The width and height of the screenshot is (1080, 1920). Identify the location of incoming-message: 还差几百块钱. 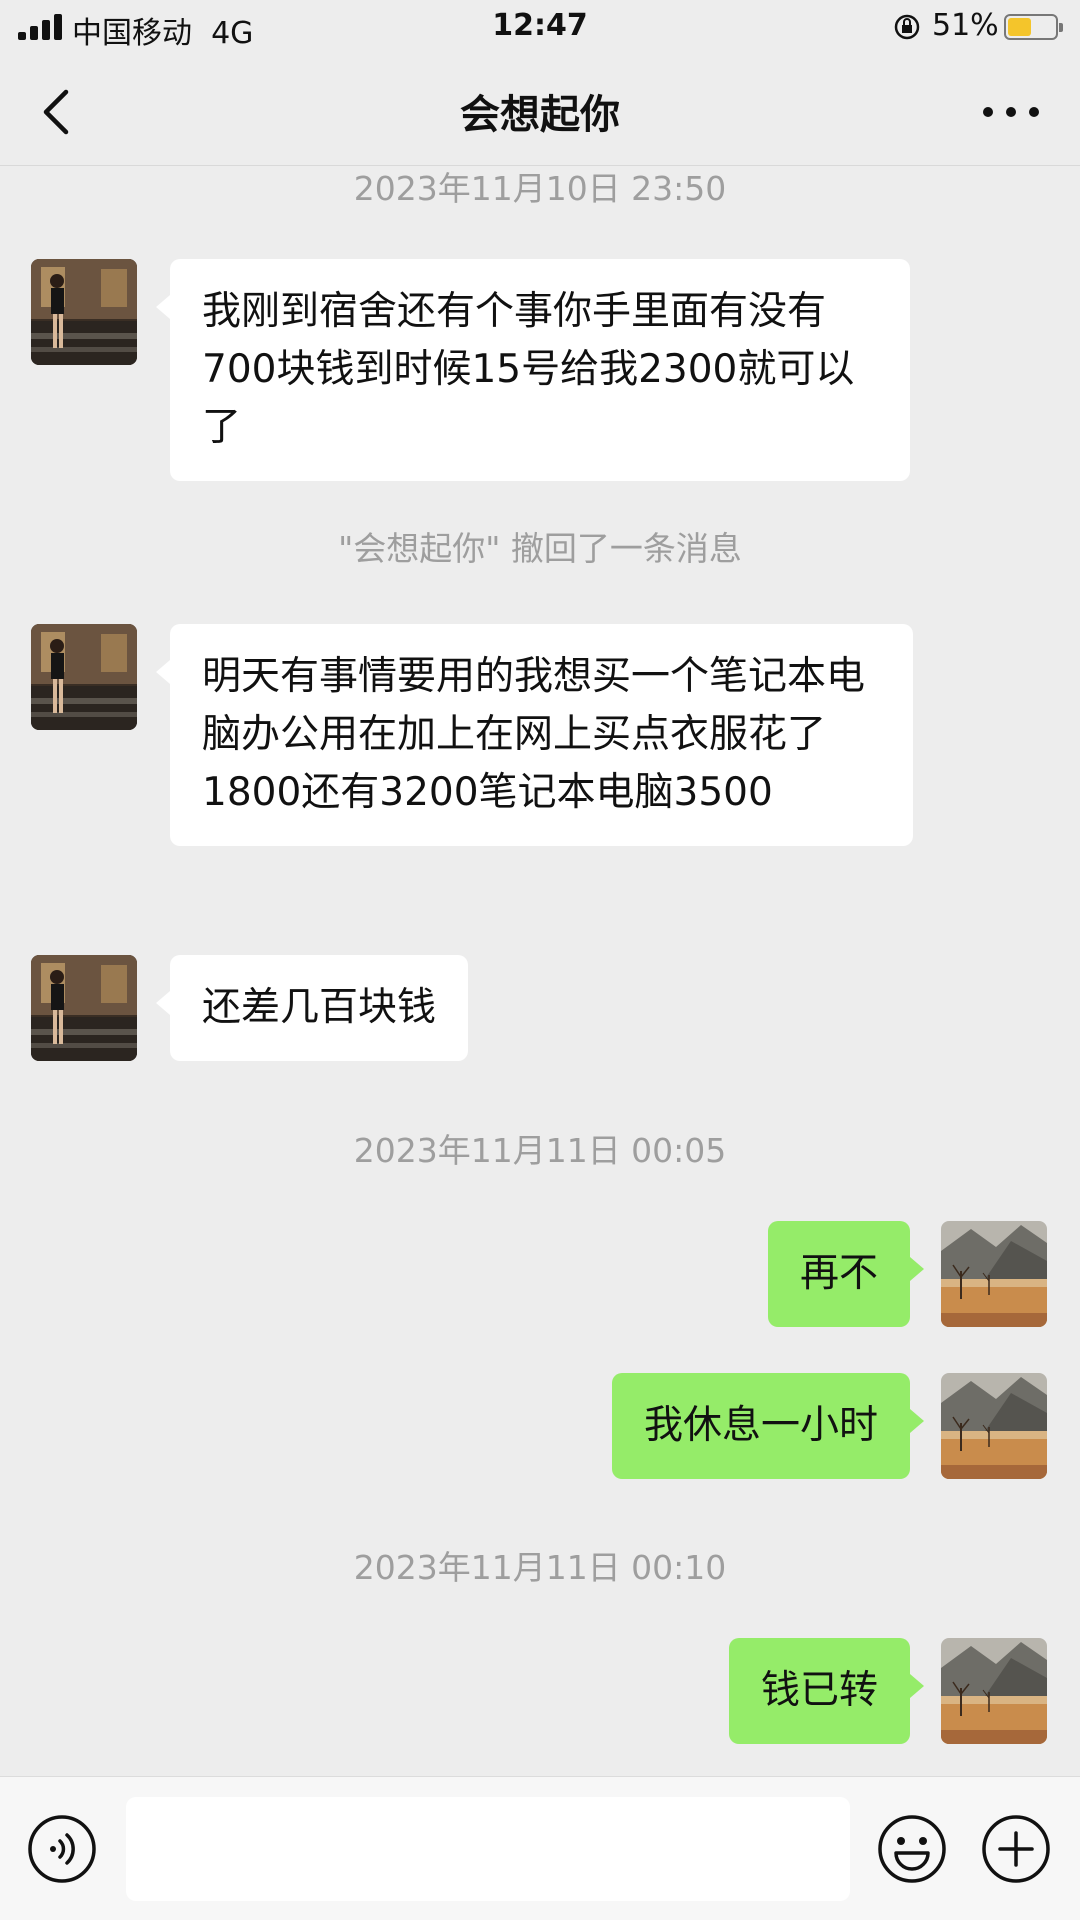
(312, 1008).